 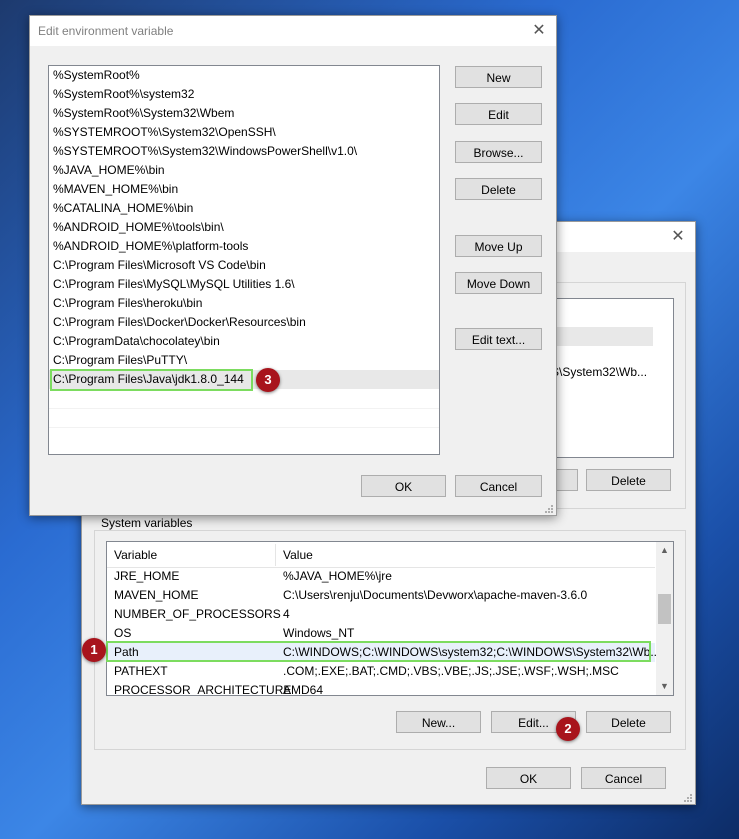 What do you see at coordinates (109, 170) in the screenshot?
I see `list-item: %JAVA_HOME%\bin` at bounding box center [109, 170].